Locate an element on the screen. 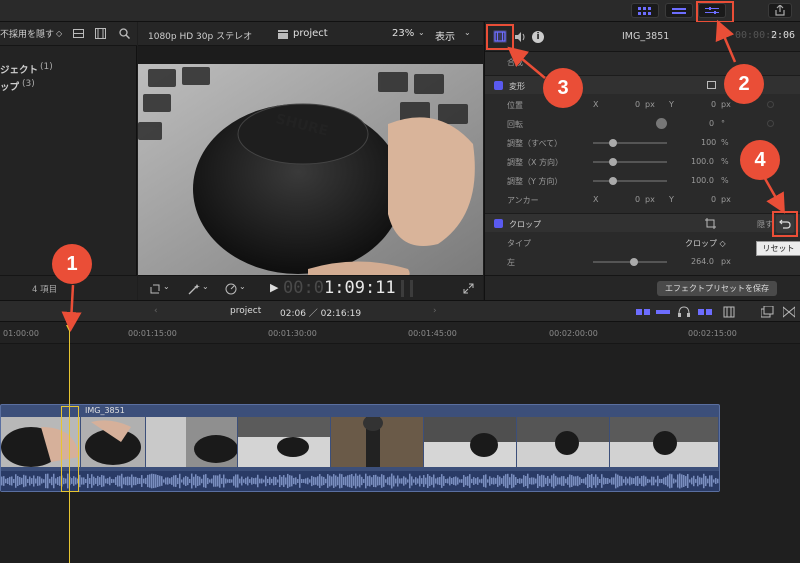 This screenshot has width=800, height=563. search-icon is located at coordinates (124, 33).